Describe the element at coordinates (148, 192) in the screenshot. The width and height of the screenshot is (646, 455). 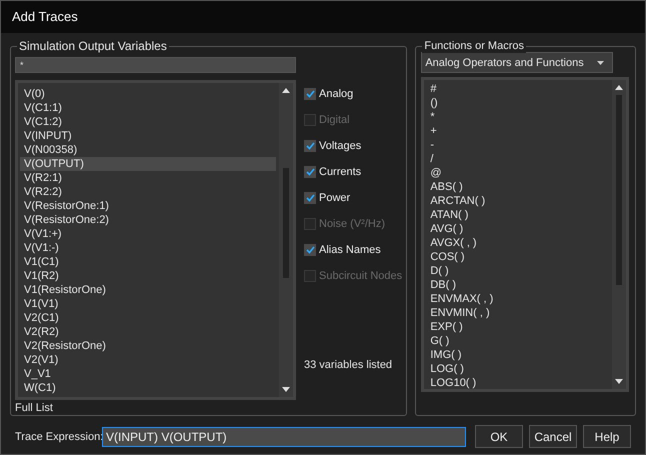
I see `variable-item: V(R2:2)` at that location.